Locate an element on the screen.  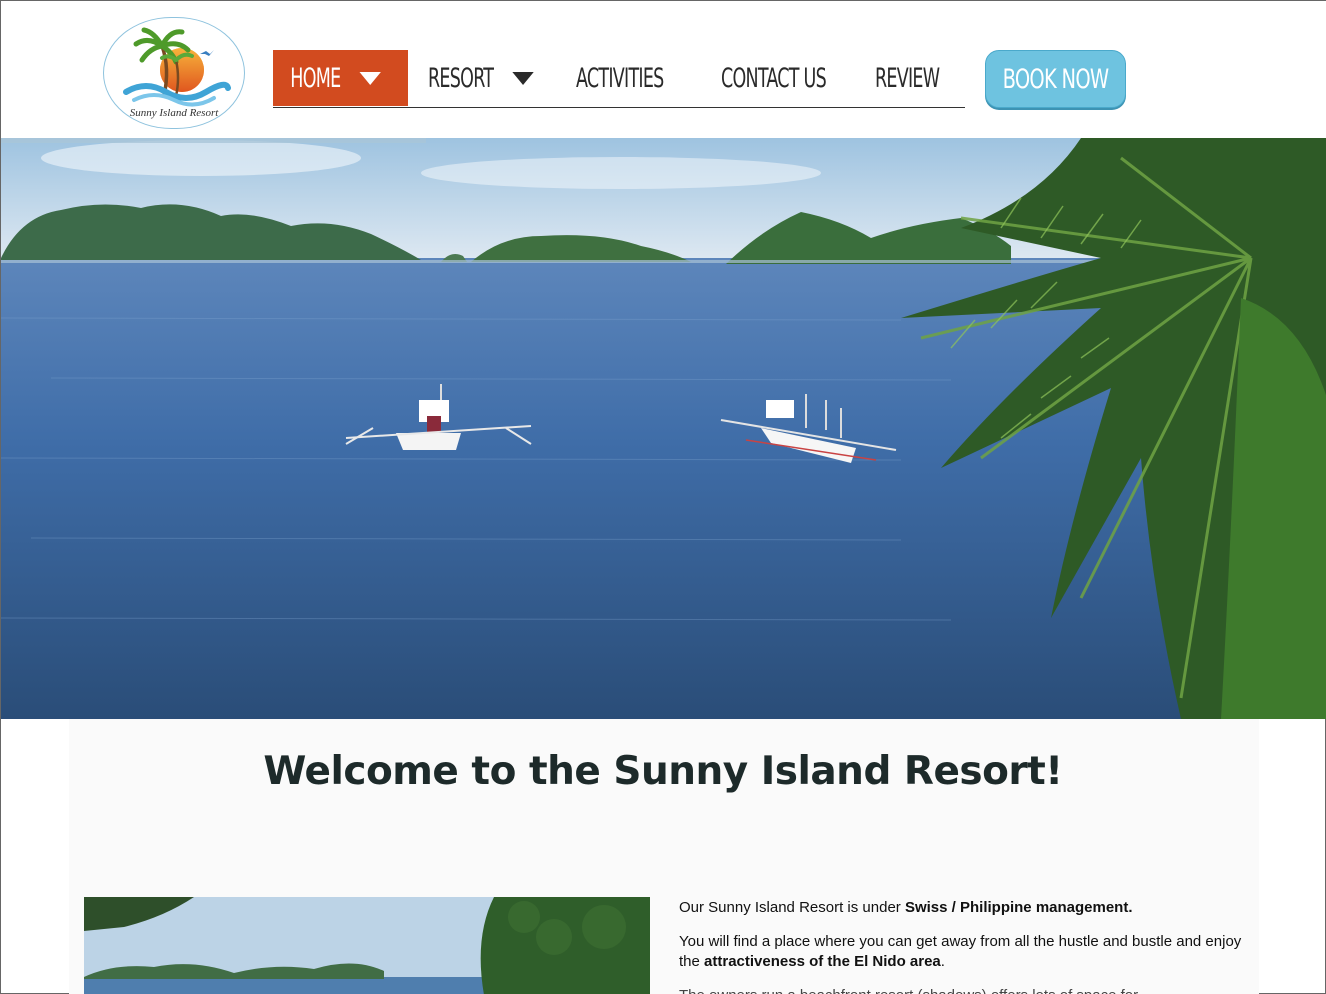
main-nav: HOME RESORT ACTIVITIES CONTACT US REVIEW is located at coordinates (619, 79).